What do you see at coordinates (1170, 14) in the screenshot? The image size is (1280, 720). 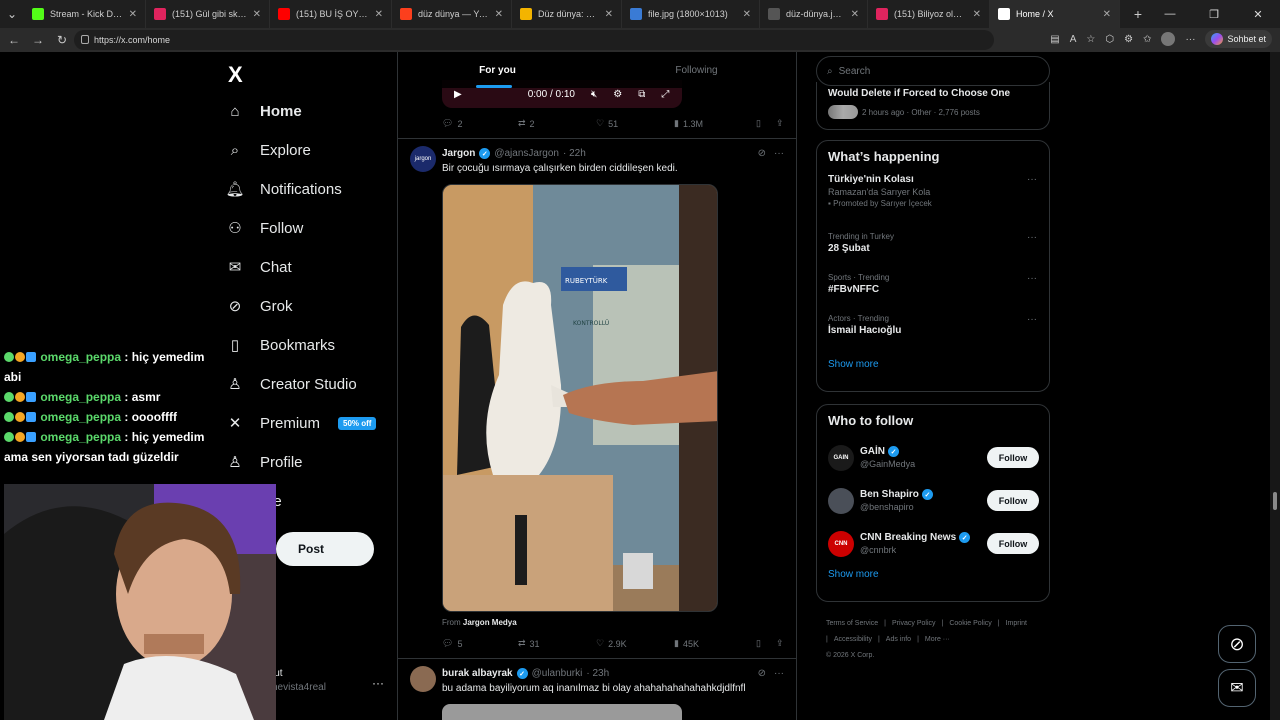 I see `minimize-icon: —` at bounding box center [1170, 14].